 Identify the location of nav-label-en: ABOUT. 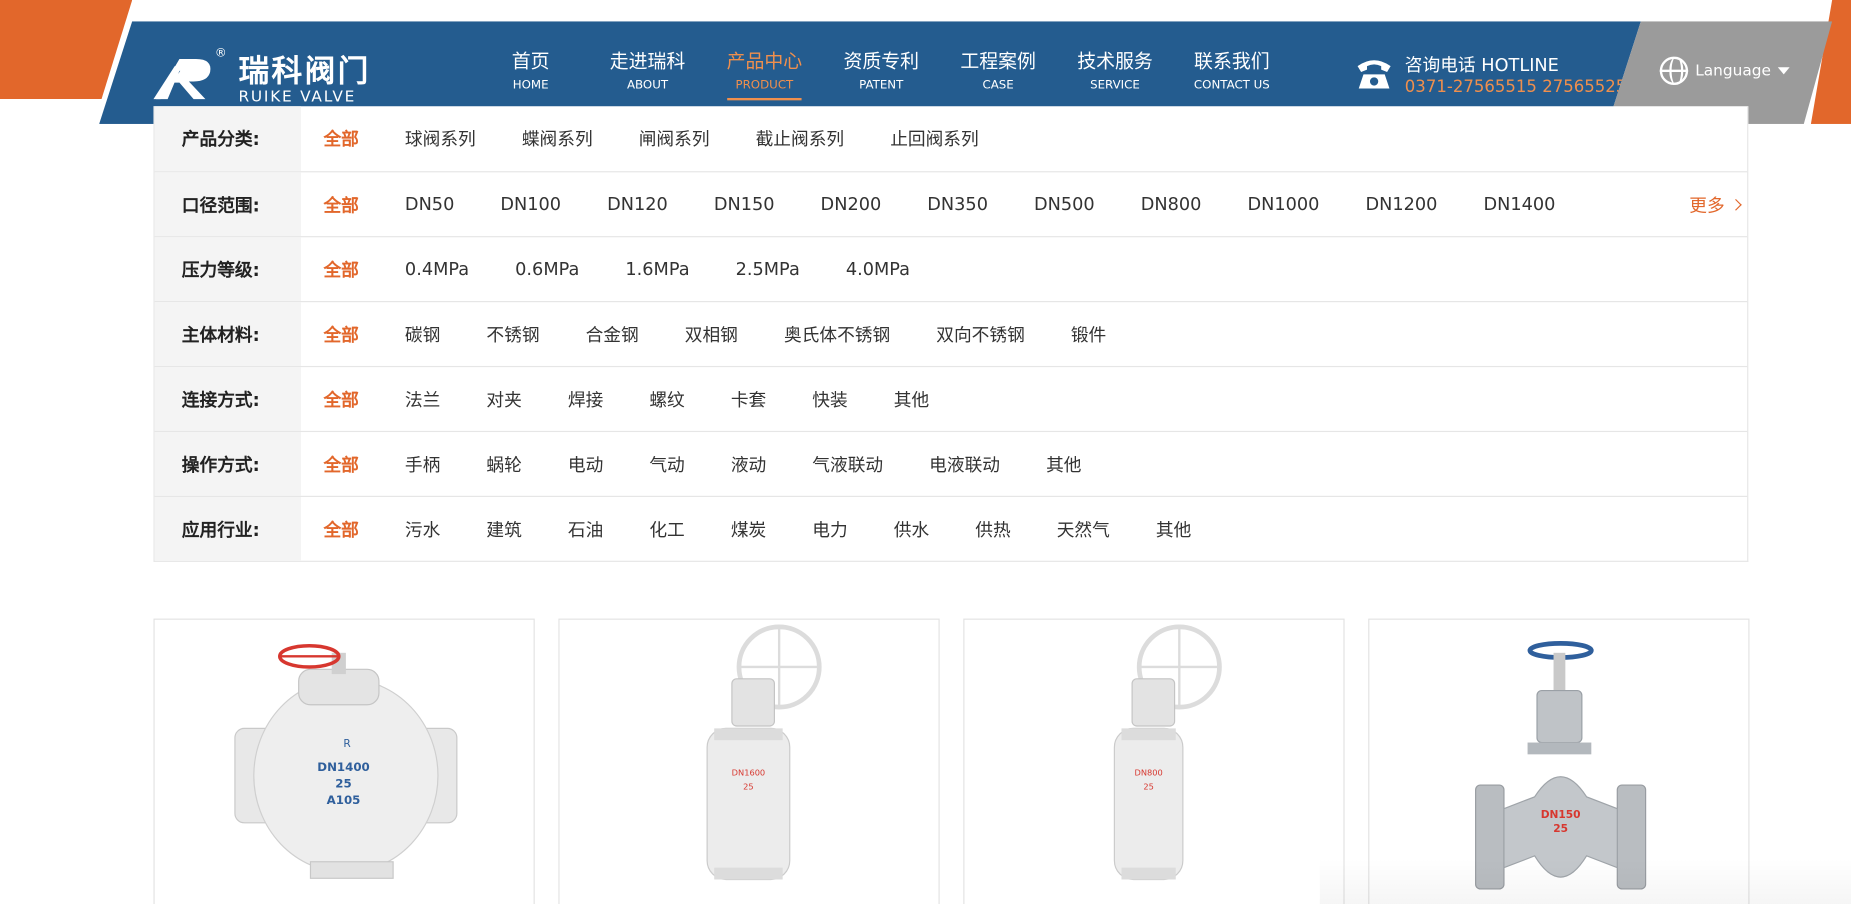
(647, 86).